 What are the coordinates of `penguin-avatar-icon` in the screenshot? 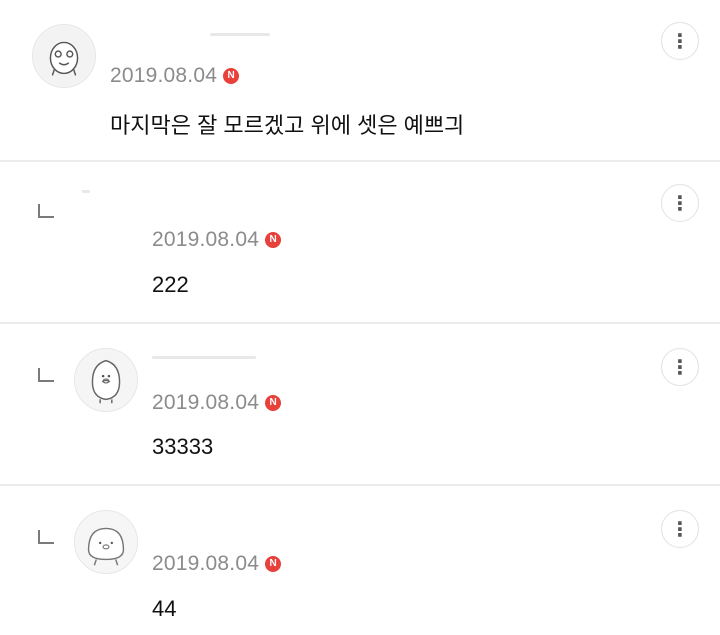 It's located at (106, 380).